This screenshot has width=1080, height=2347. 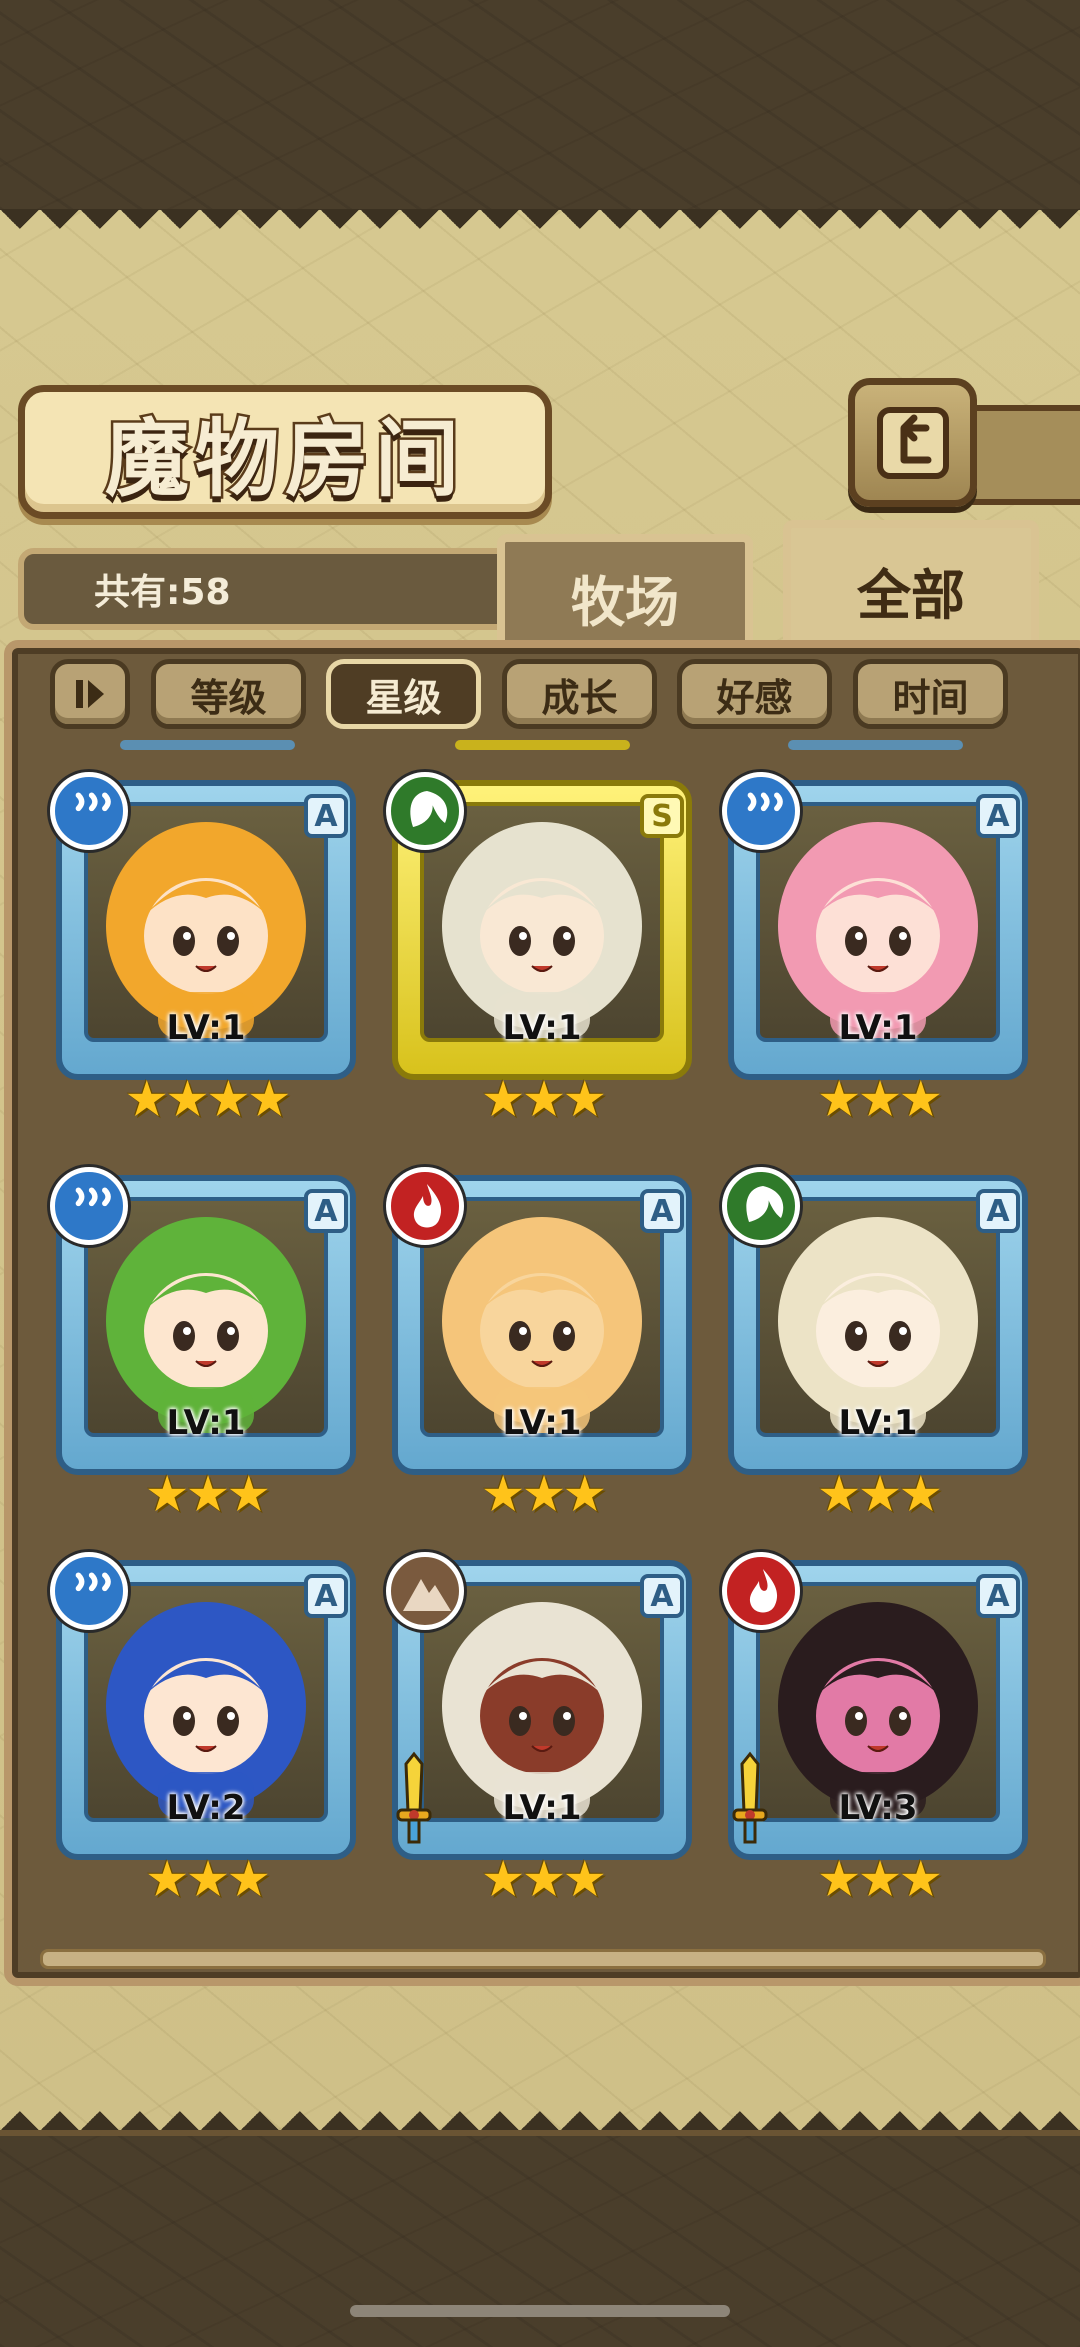 What do you see at coordinates (540, 108) in the screenshot?
I see `map-background-top` at bounding box center [540, 108].